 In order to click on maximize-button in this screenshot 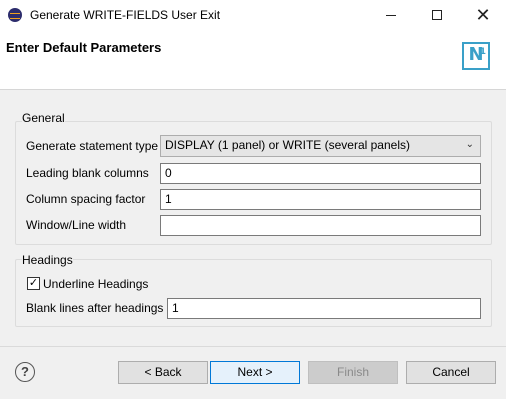, I will do `click(437, 15)`.